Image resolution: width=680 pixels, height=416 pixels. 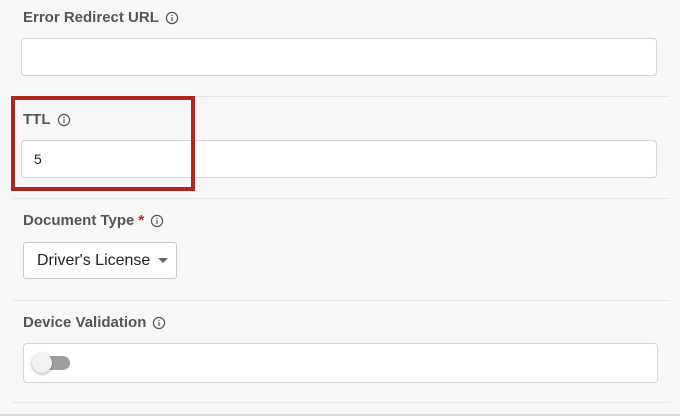 I want to click on error-redirect-label: Error Redirect URL, so click(x=101, y=17).